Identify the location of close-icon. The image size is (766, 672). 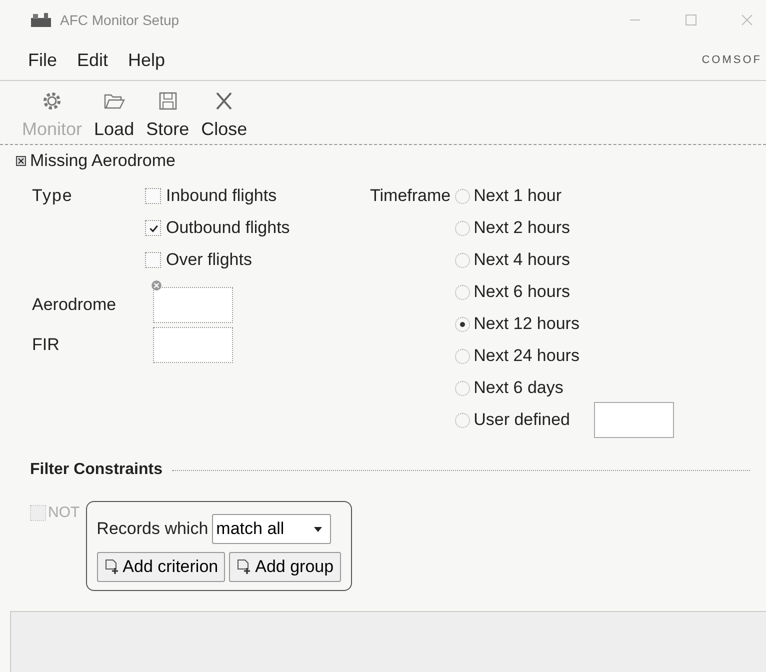
(747, 20).